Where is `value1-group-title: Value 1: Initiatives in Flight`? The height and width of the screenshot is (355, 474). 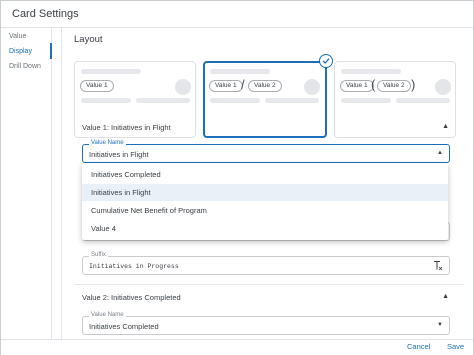 value1-group-title: Value 1: Initiatives in Flight is located at coordinates (126, 127).